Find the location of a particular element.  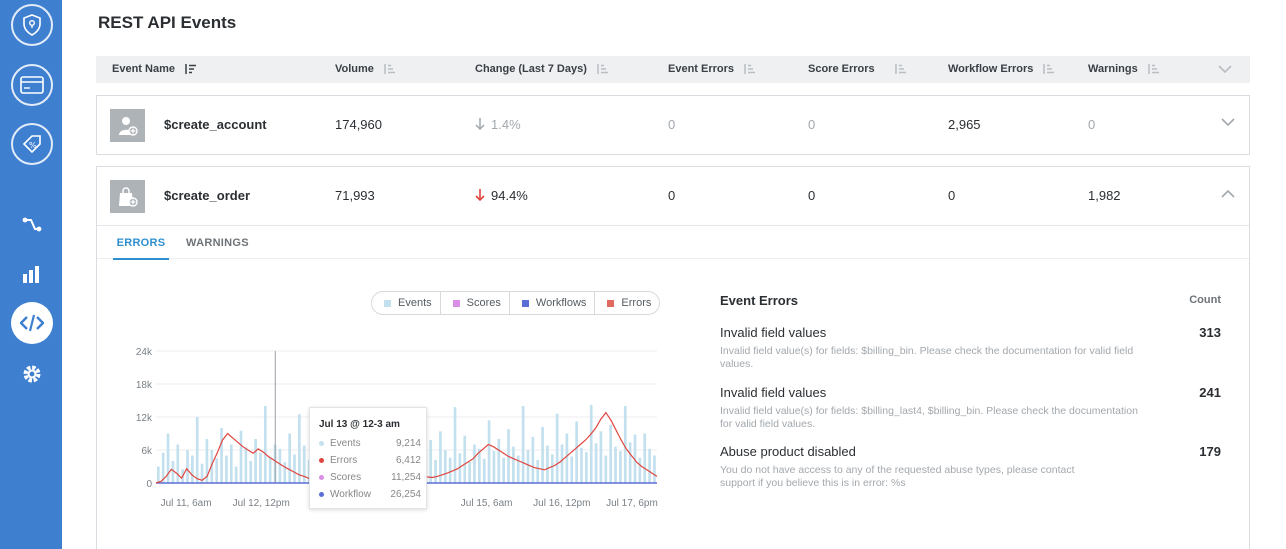

sidebar-item-protection is located at coordinates (32, 25).